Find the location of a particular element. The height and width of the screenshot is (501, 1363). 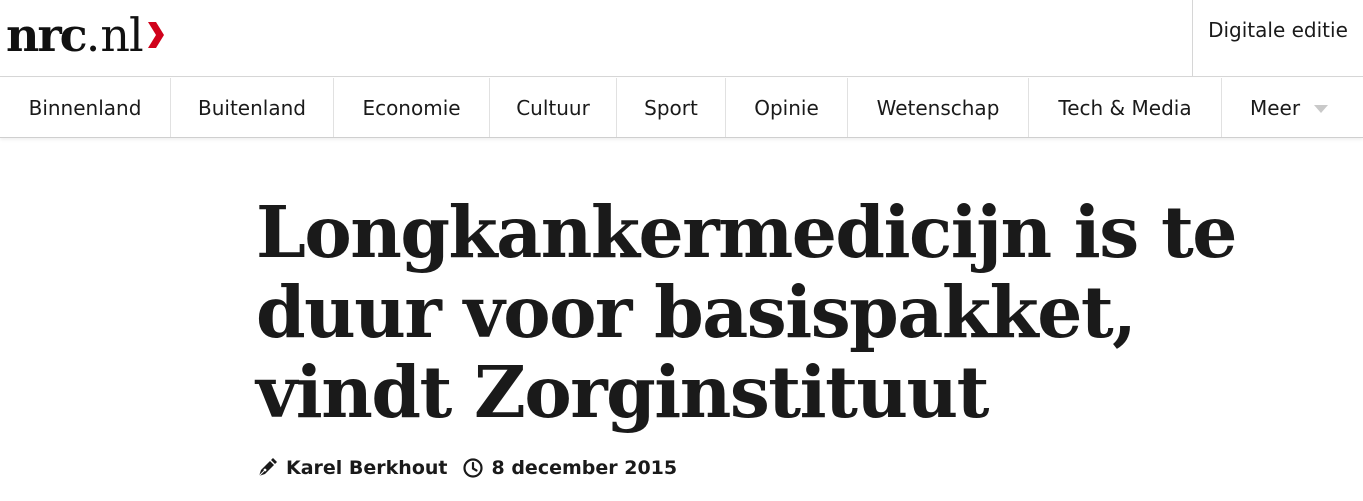

nav-item-meer: Meer is located at coordinates (1292, 107).